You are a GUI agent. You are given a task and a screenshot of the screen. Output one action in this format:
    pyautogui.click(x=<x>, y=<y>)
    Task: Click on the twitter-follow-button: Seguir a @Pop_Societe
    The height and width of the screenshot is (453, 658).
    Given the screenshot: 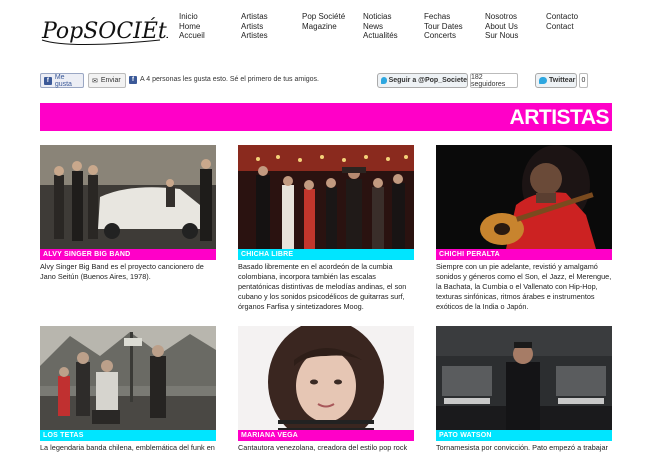 What is the action you would take?
    pyautogui.click(x=422, y=80)
    